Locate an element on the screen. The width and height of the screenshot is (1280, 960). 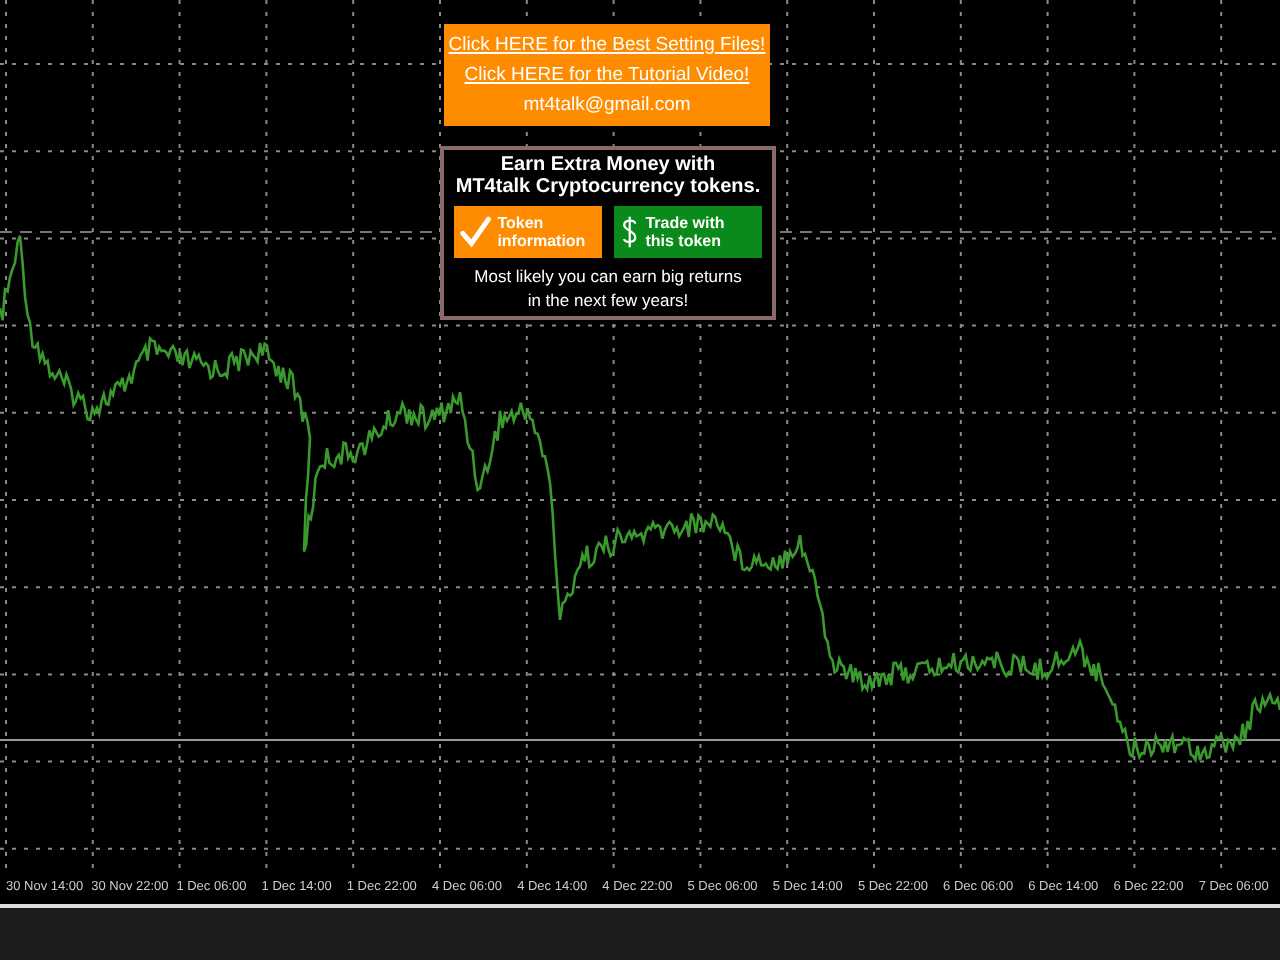
email-text: mt4talk@gmail.com is located at coordinates (607, 105).